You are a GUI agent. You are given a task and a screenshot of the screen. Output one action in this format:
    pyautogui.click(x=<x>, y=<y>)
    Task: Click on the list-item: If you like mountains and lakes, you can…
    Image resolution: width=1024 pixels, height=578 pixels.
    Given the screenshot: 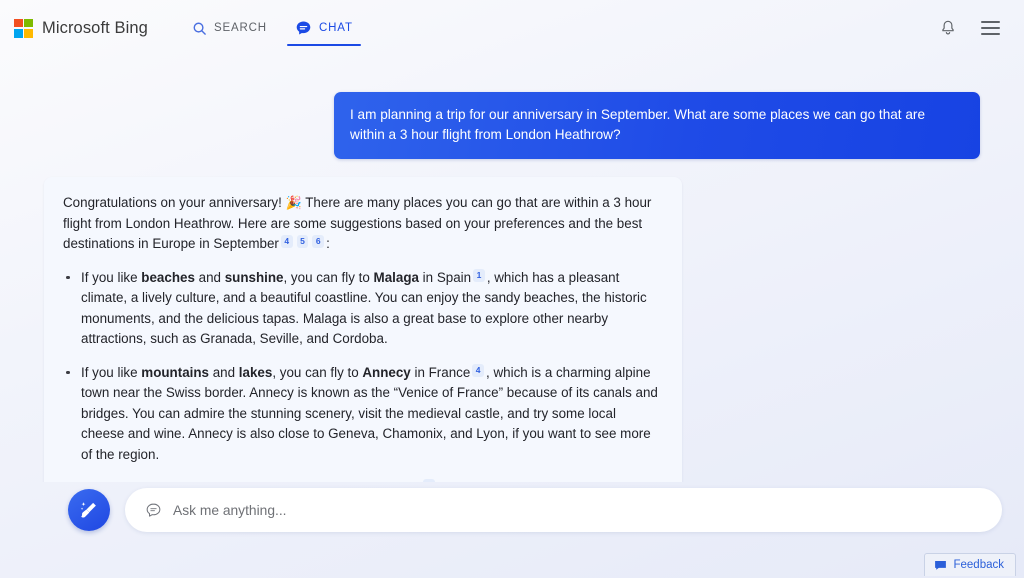 What is the action you would take?
    pyautogui.click(x=362, y=414)
    